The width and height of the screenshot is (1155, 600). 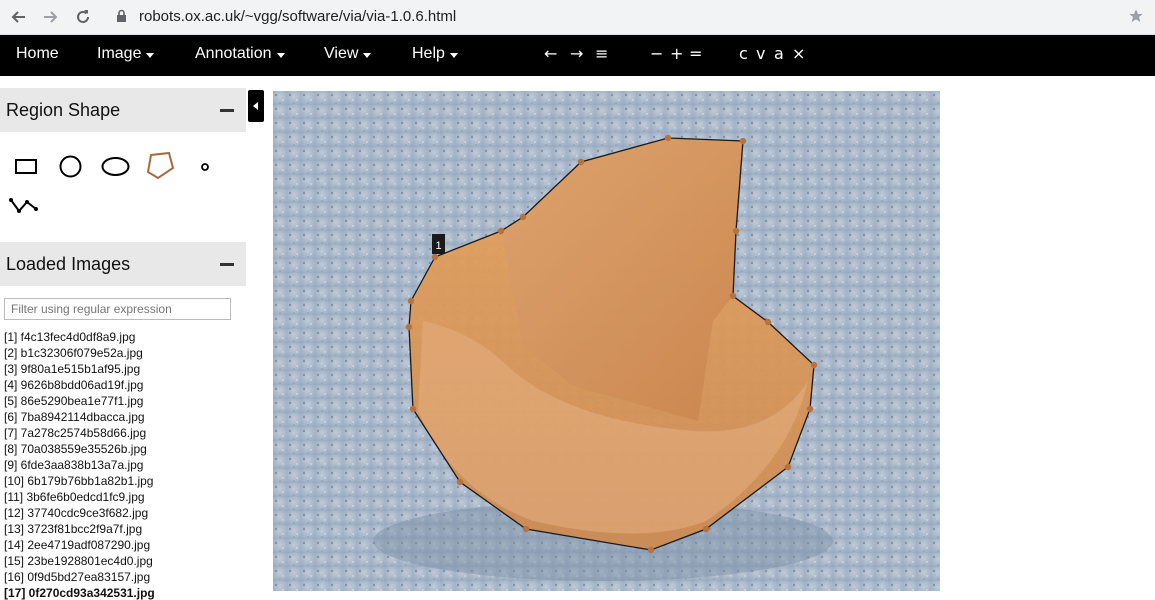 I want to click on prev-image-button: ←, so click(x=550, y=53).